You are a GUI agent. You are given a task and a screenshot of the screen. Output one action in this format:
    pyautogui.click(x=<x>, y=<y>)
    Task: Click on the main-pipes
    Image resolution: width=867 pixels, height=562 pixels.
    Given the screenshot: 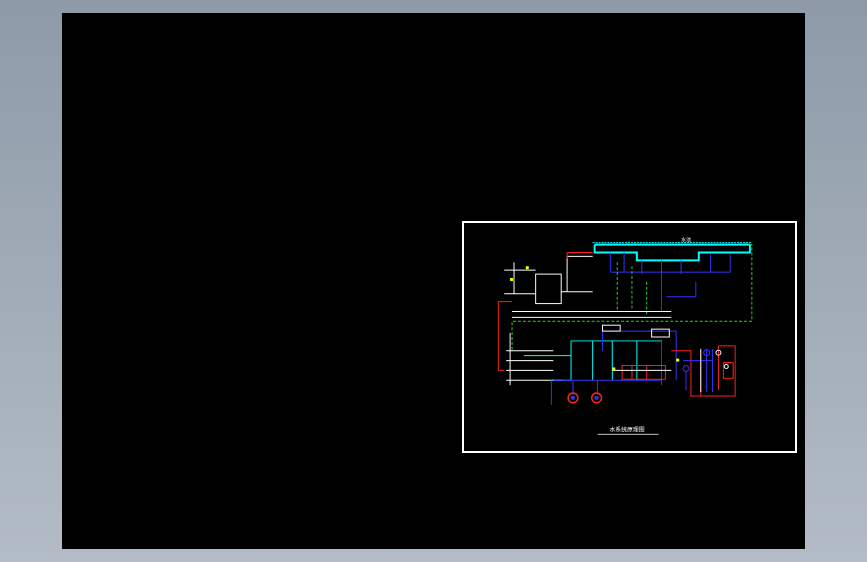 What is the action you would take?
    pyautogui.click(x=592, y=314)
    